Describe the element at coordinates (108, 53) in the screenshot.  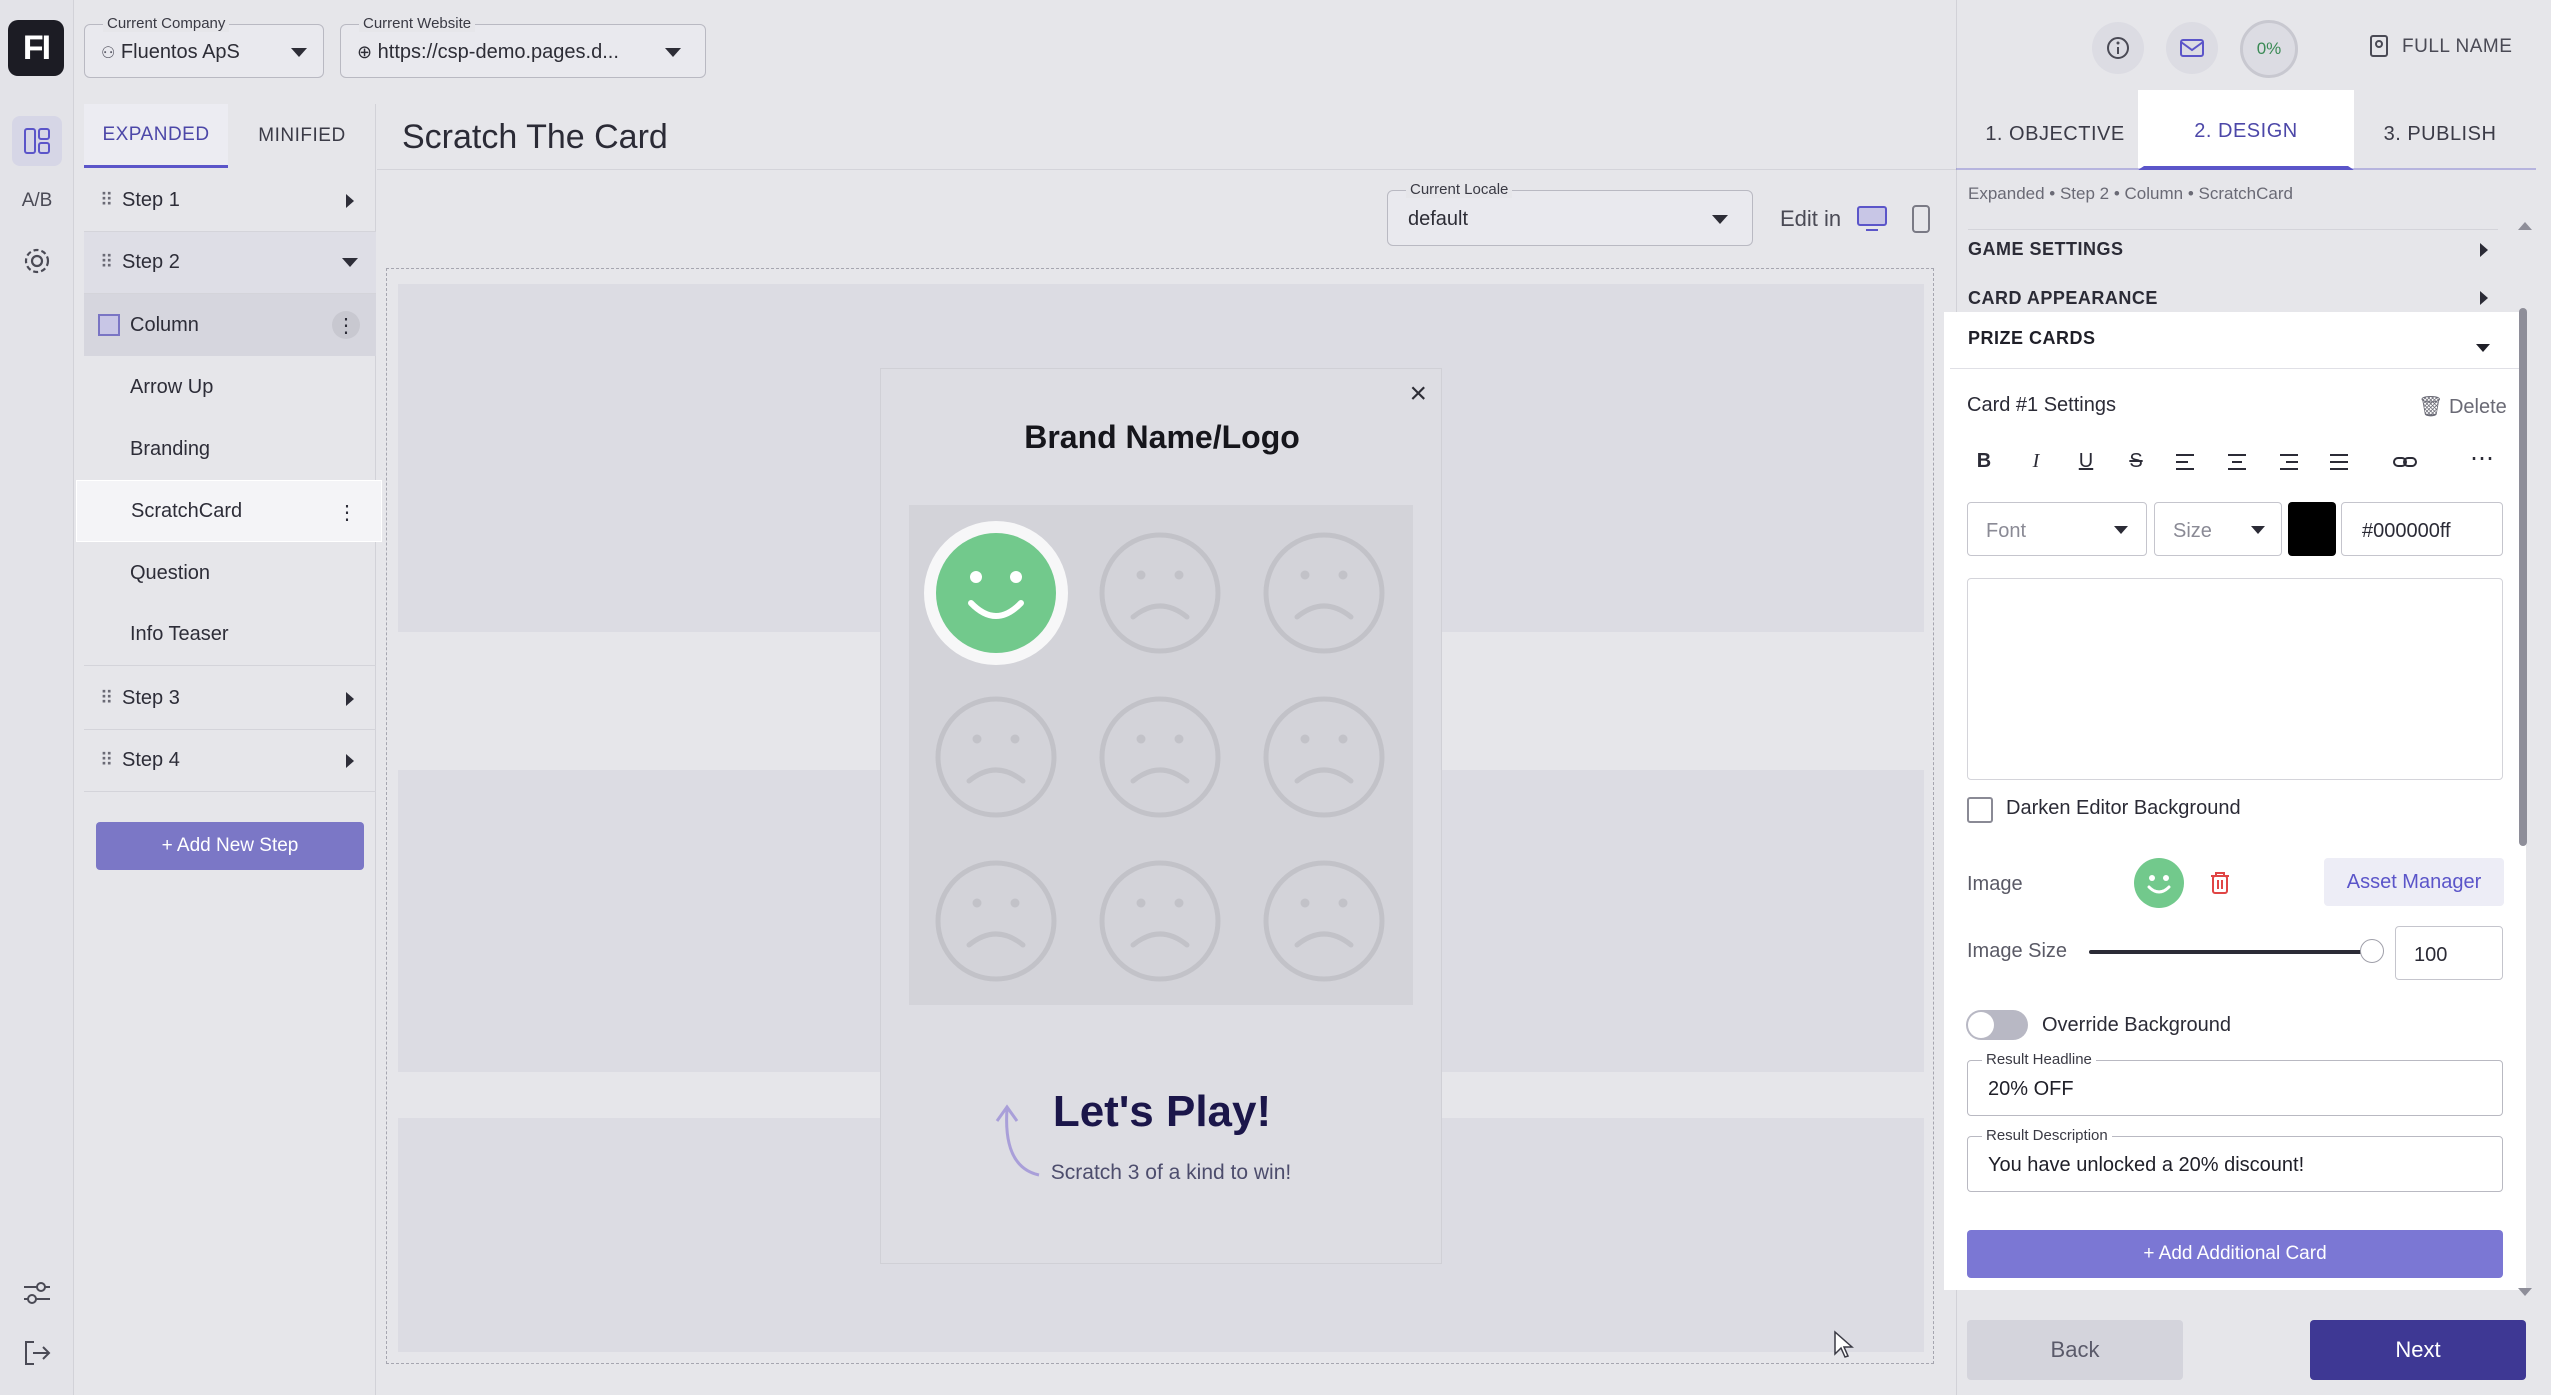
I see `company-icon: ⚇` at that location.